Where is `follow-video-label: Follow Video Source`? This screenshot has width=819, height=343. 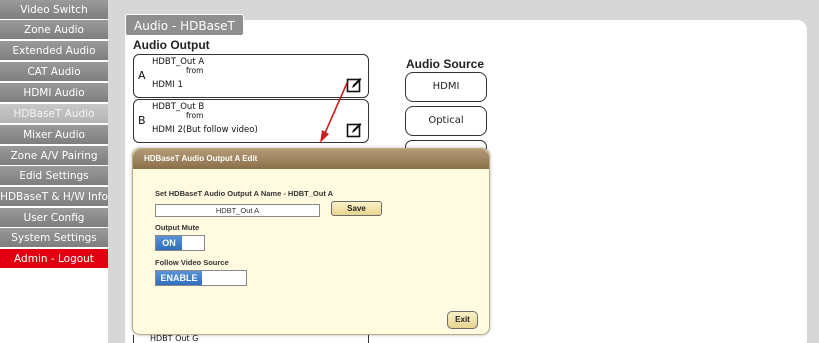 follow-video-label: Follow Video Source is located at coordinates (192, 262).